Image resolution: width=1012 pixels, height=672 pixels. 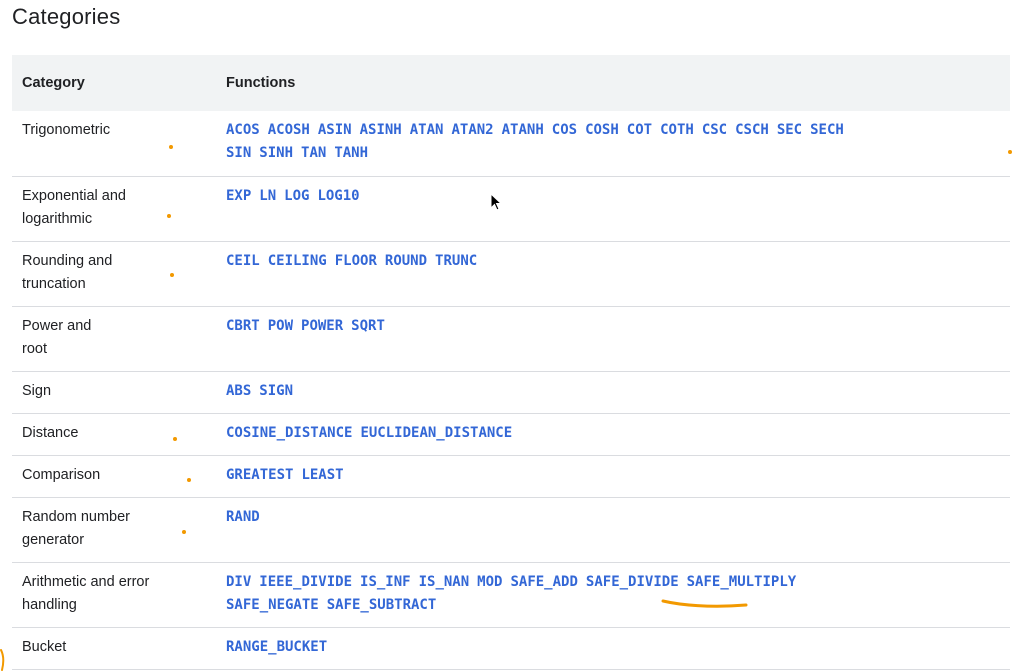 I want to click on table-row: Comparison GREATEST LEAST, so click(x=511, y=476).